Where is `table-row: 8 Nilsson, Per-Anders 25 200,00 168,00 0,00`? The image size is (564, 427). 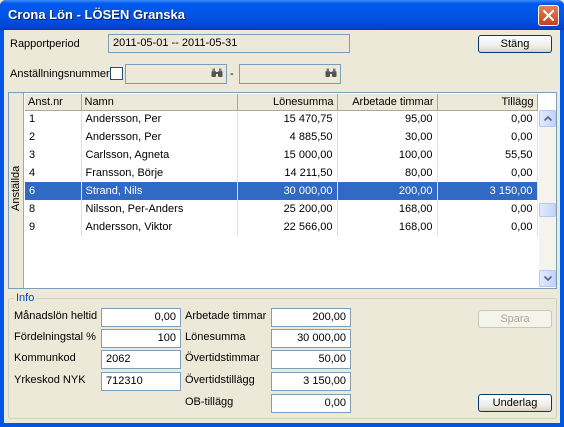
table-row: 8 Nilsson, Per-Anders 25 200,00 168,00 0,00 is located at coordinates (281, 209).